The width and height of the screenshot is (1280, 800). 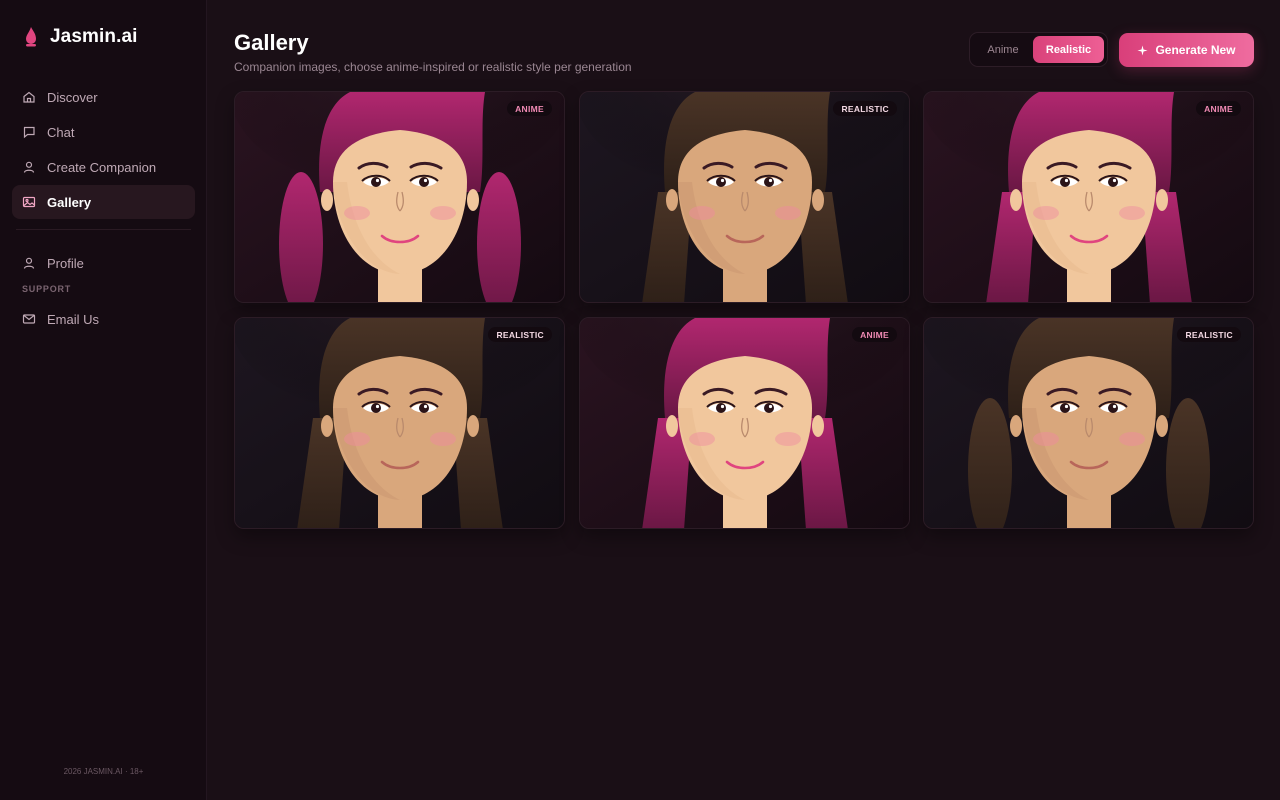 I want to click on toggle-anime: Anime, so click(x=1003, y=49).